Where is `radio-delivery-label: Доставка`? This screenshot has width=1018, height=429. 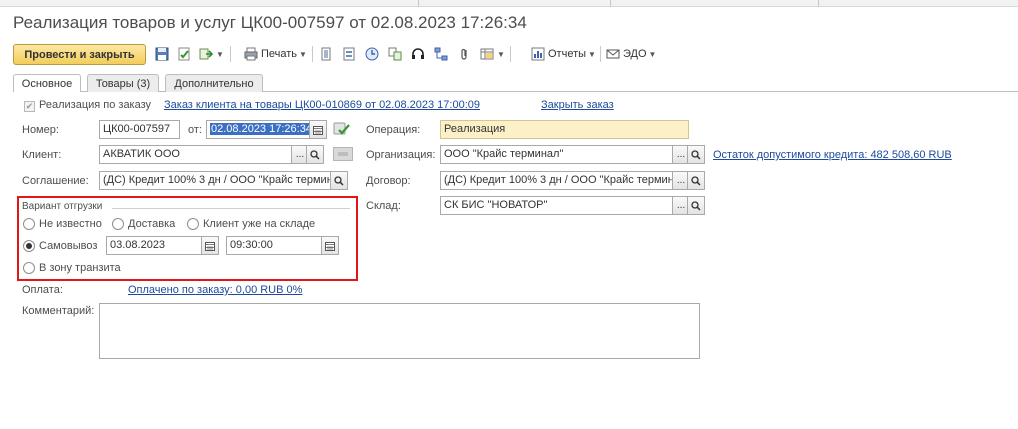
radio-delivery-label: Доставка is located at coordinates (152, 224).